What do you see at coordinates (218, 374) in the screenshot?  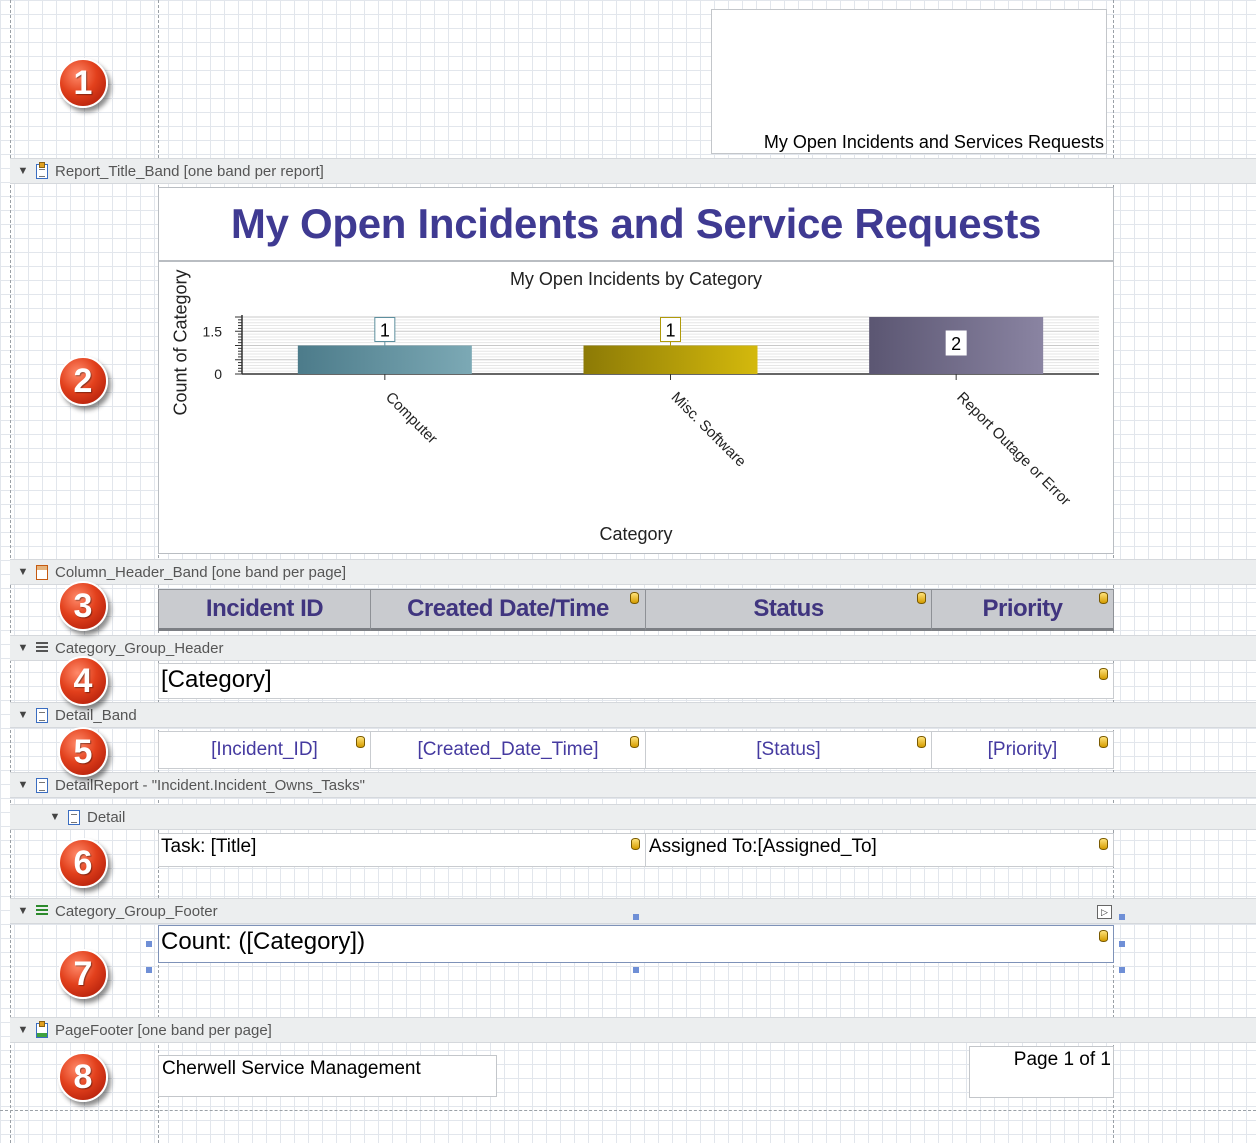 I see `y-tick-label: 0` at bounding box center [218, 374].